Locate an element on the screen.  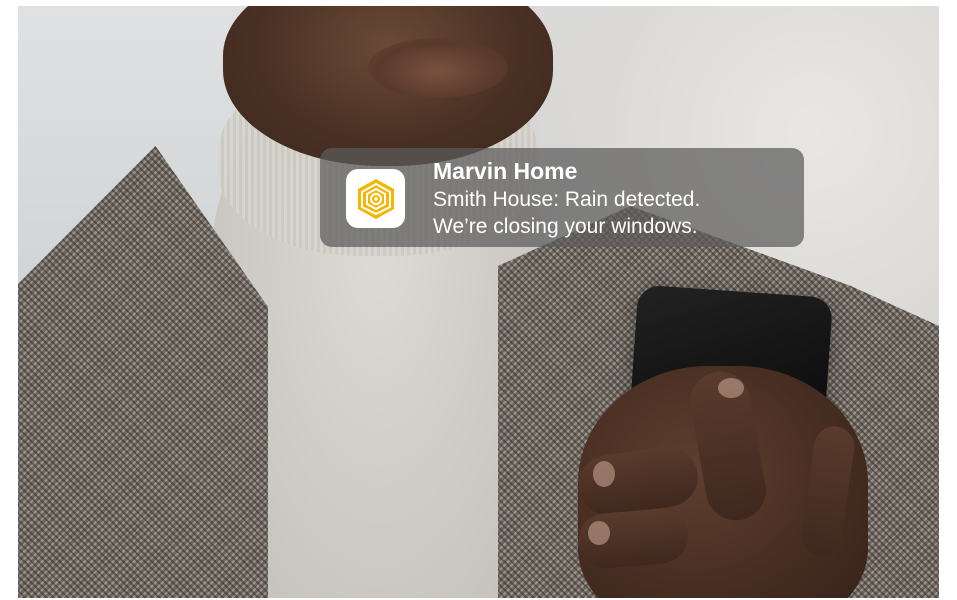
marvin-rose-logo-icon is located at coordinates (375, 198).